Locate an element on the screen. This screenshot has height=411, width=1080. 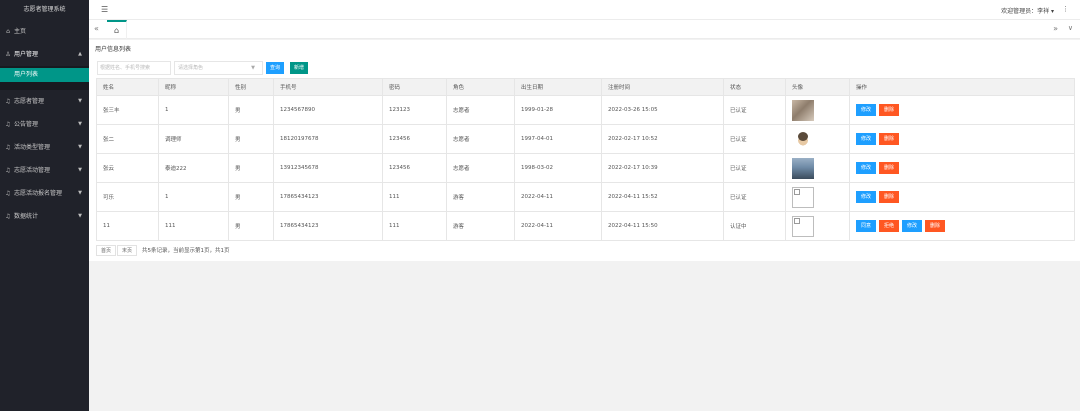
last-page-button: 末页 is located at coordinates (127, 250).